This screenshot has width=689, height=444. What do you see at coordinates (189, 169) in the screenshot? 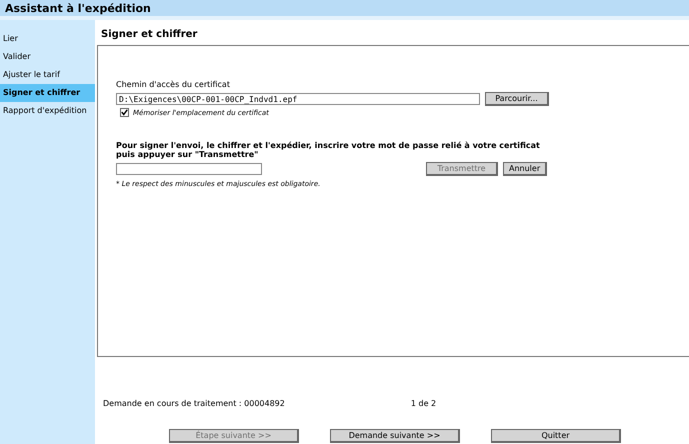
I see `password-field` at bounding box center [189, 169].